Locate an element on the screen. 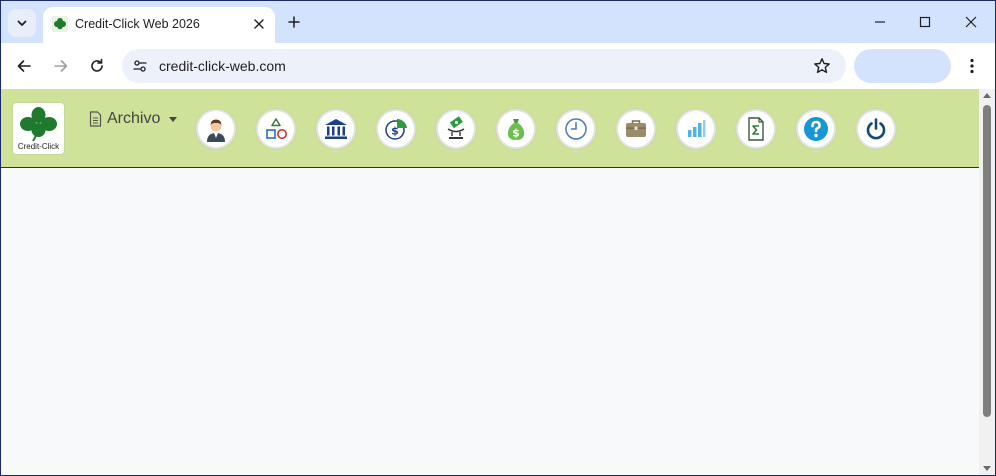 Image resolution: width=996 pixels, height=476 pixels. browser-menu-button is located at coordinates (972, 66).